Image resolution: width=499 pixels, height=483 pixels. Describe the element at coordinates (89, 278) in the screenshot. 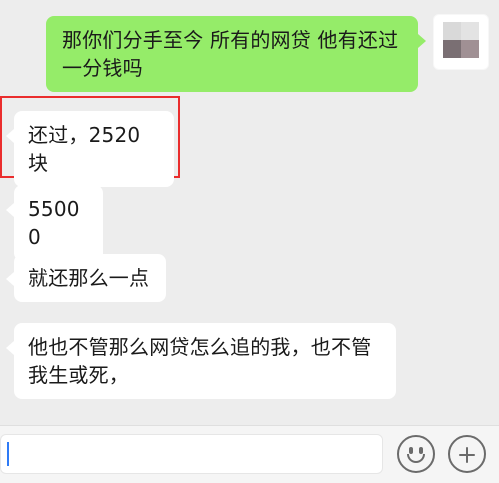

I see `message-text: 就还那么一点` at that location.